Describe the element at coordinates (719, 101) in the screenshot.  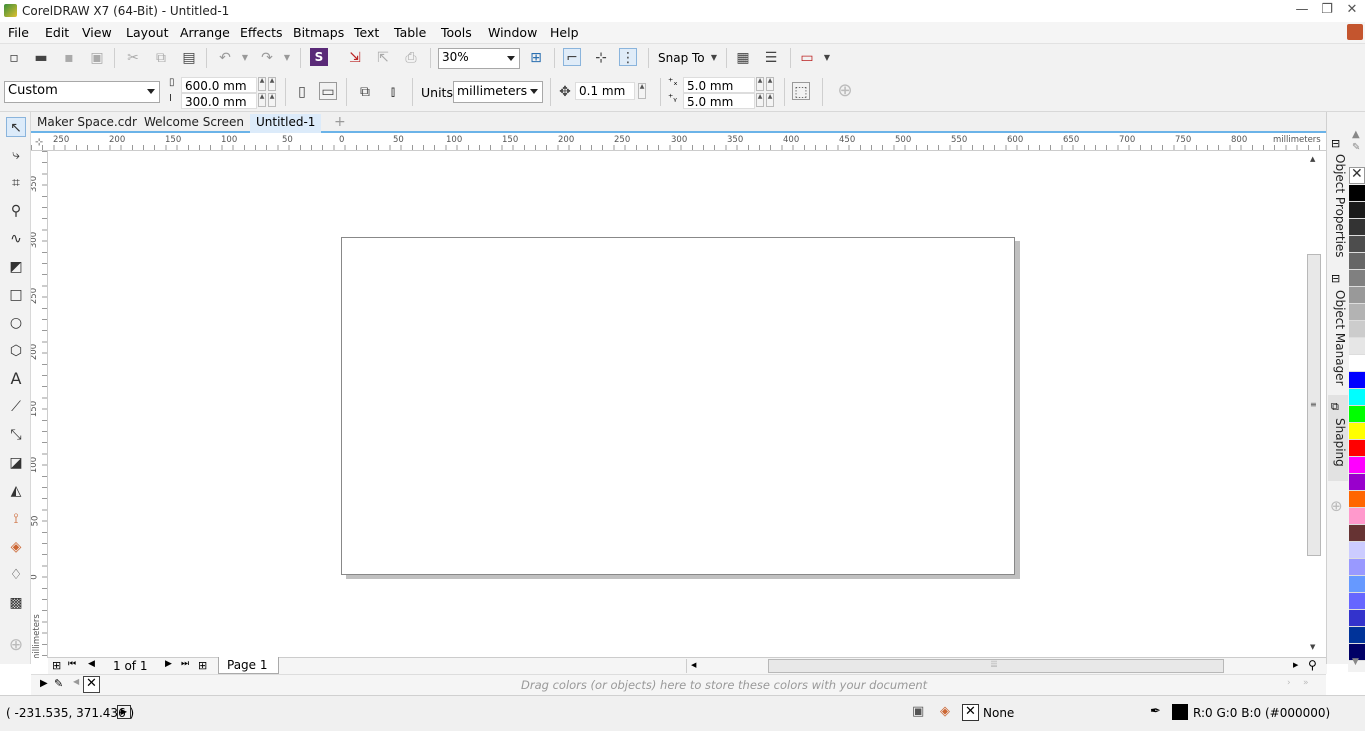
I see `duplicate-y-input: 5.0 mm` at that location.